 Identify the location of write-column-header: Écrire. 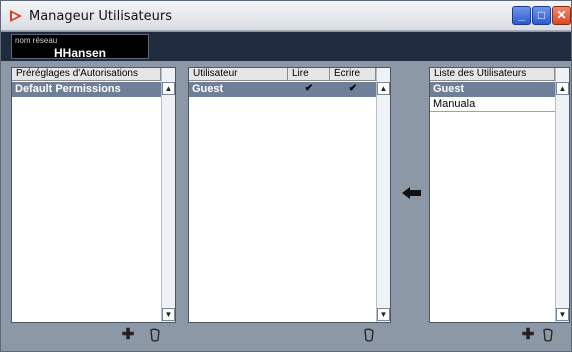
(353, 74).